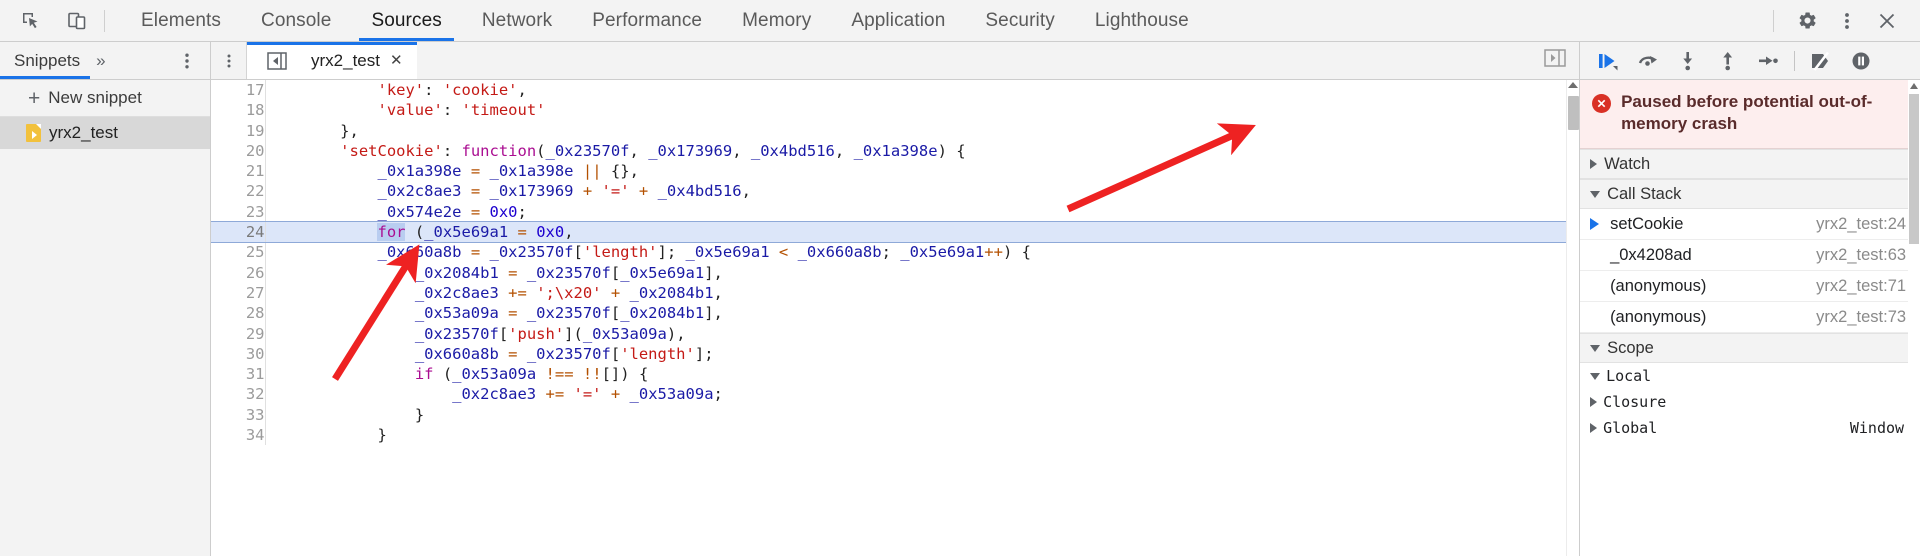  What do you see at coordinates (1914, 318) in the screenshot?
I see `debugger-vertical-scrollbar` at bounding box center [1914, 318].